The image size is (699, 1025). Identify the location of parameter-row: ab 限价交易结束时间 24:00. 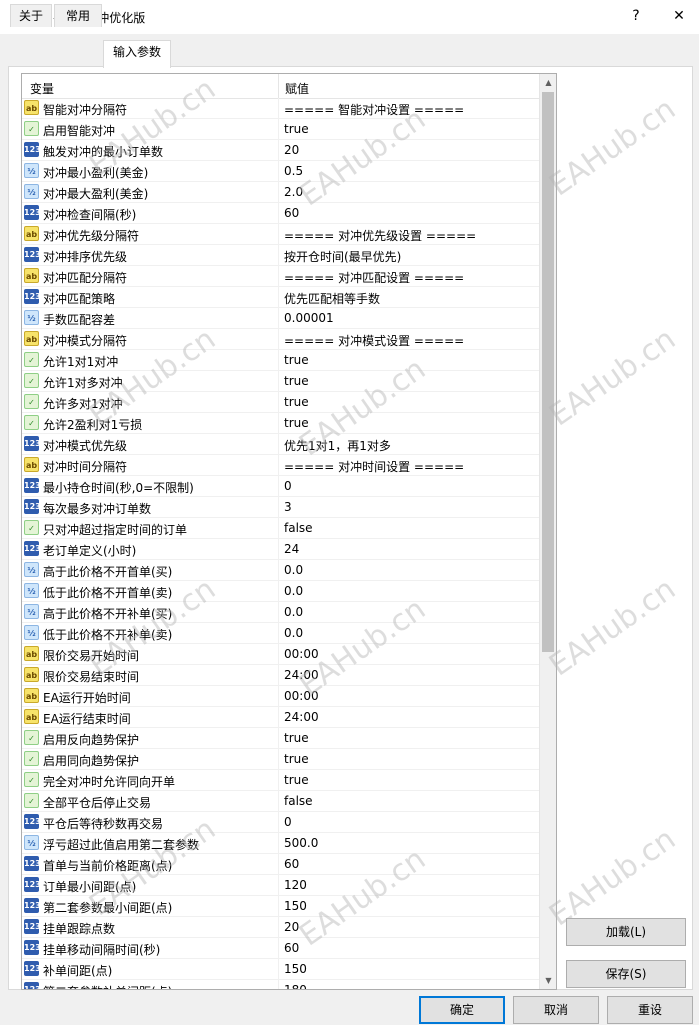
(280, 675).